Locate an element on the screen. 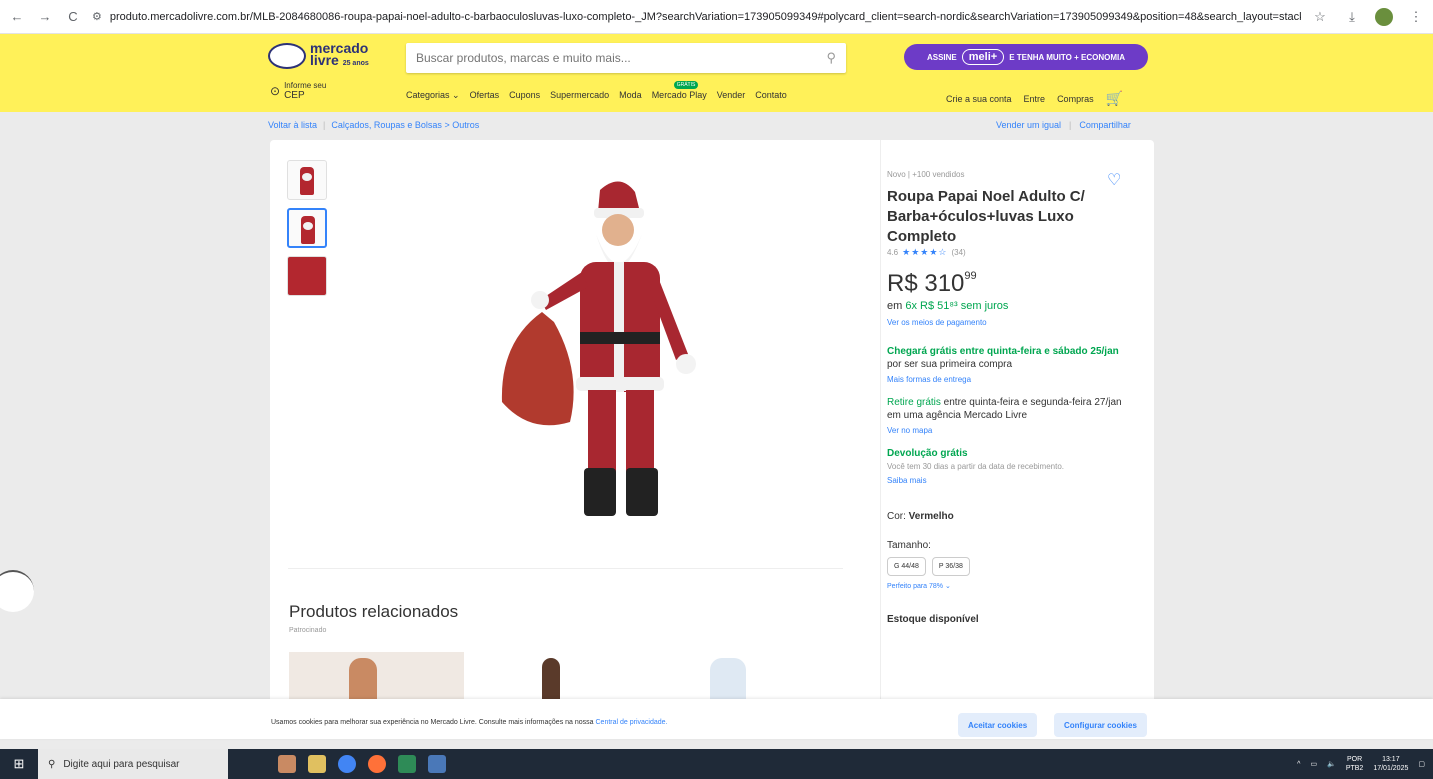  map-link: Ver no mapa is located at coordinates (1007, 430).